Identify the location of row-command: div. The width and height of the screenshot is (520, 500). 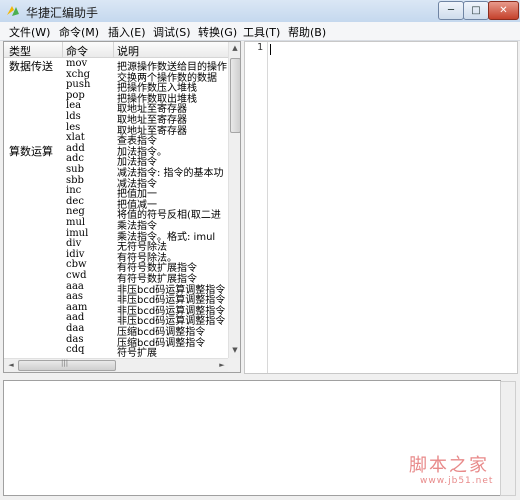
(74, 244).